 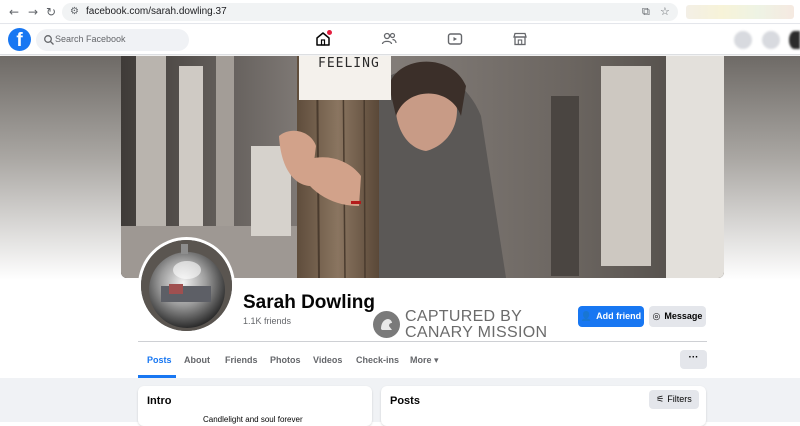 I want to click on messenger-icon: ◎, so click(x=656, y=317).